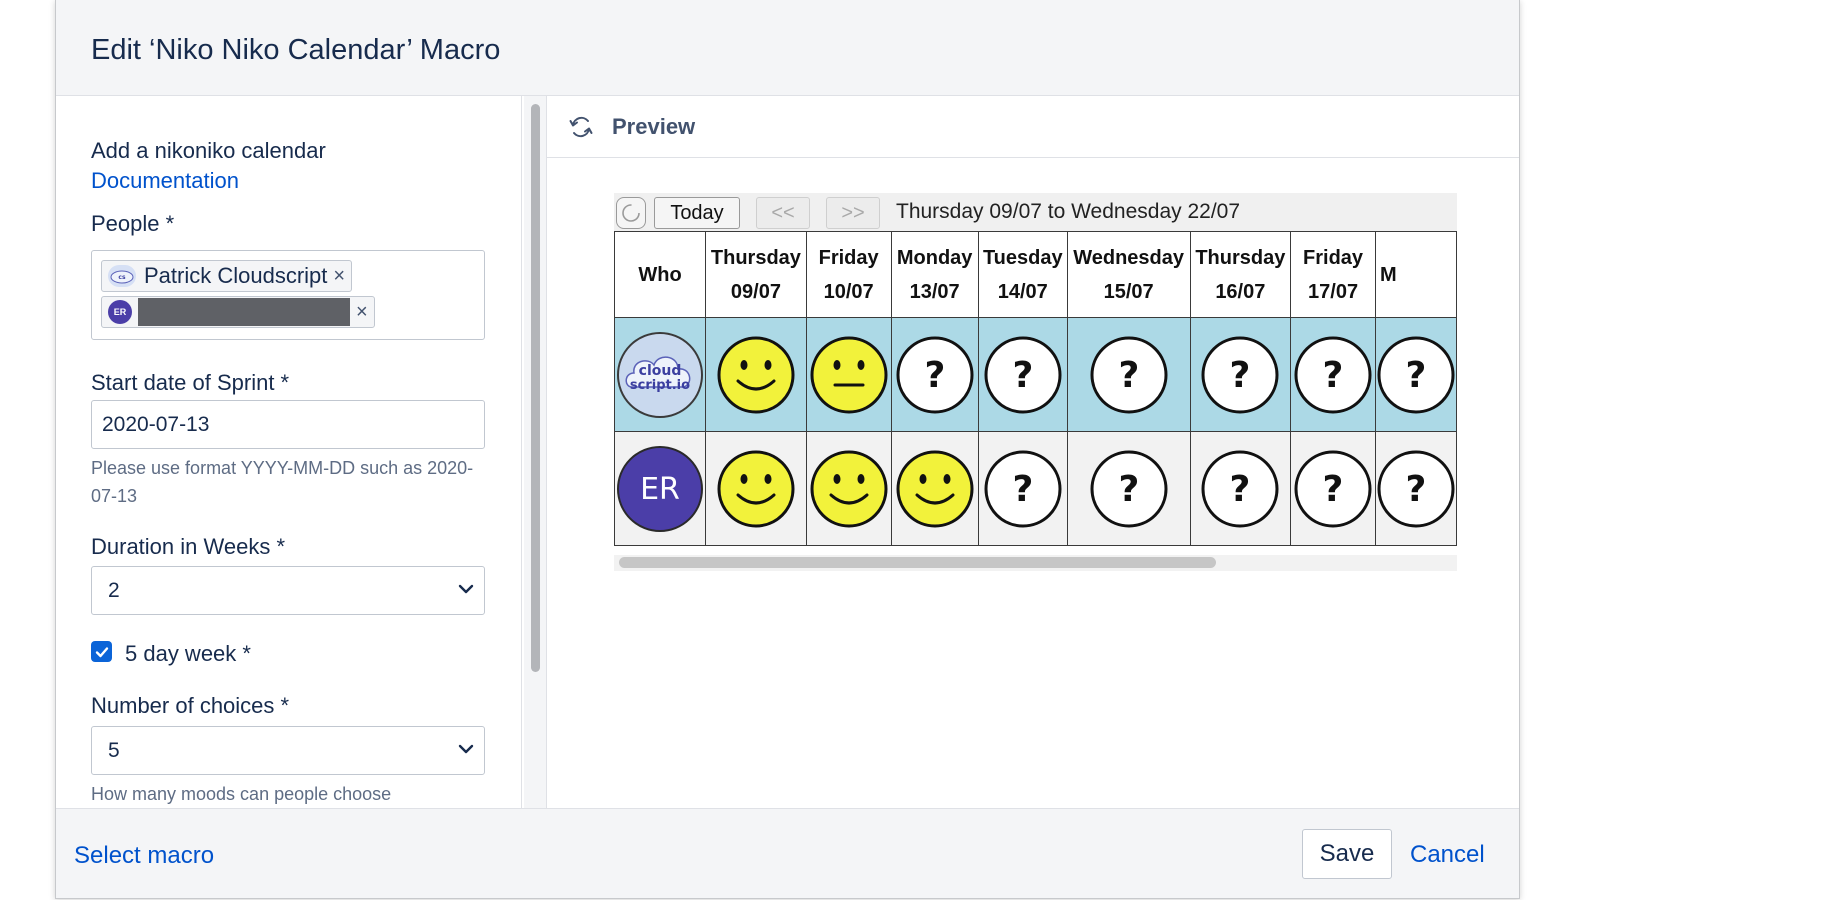 The width and height of the screenshot is (1840, 900). What do you see at coordinates (241, 794) in the screenshot?
I see `choices-help: How many moods can people choose` at bounding box center [241, 794].